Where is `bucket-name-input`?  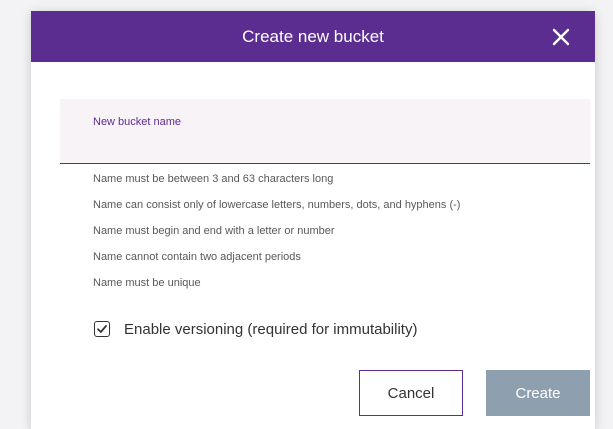
bucket-name-input is located at coordinates (323, 144).